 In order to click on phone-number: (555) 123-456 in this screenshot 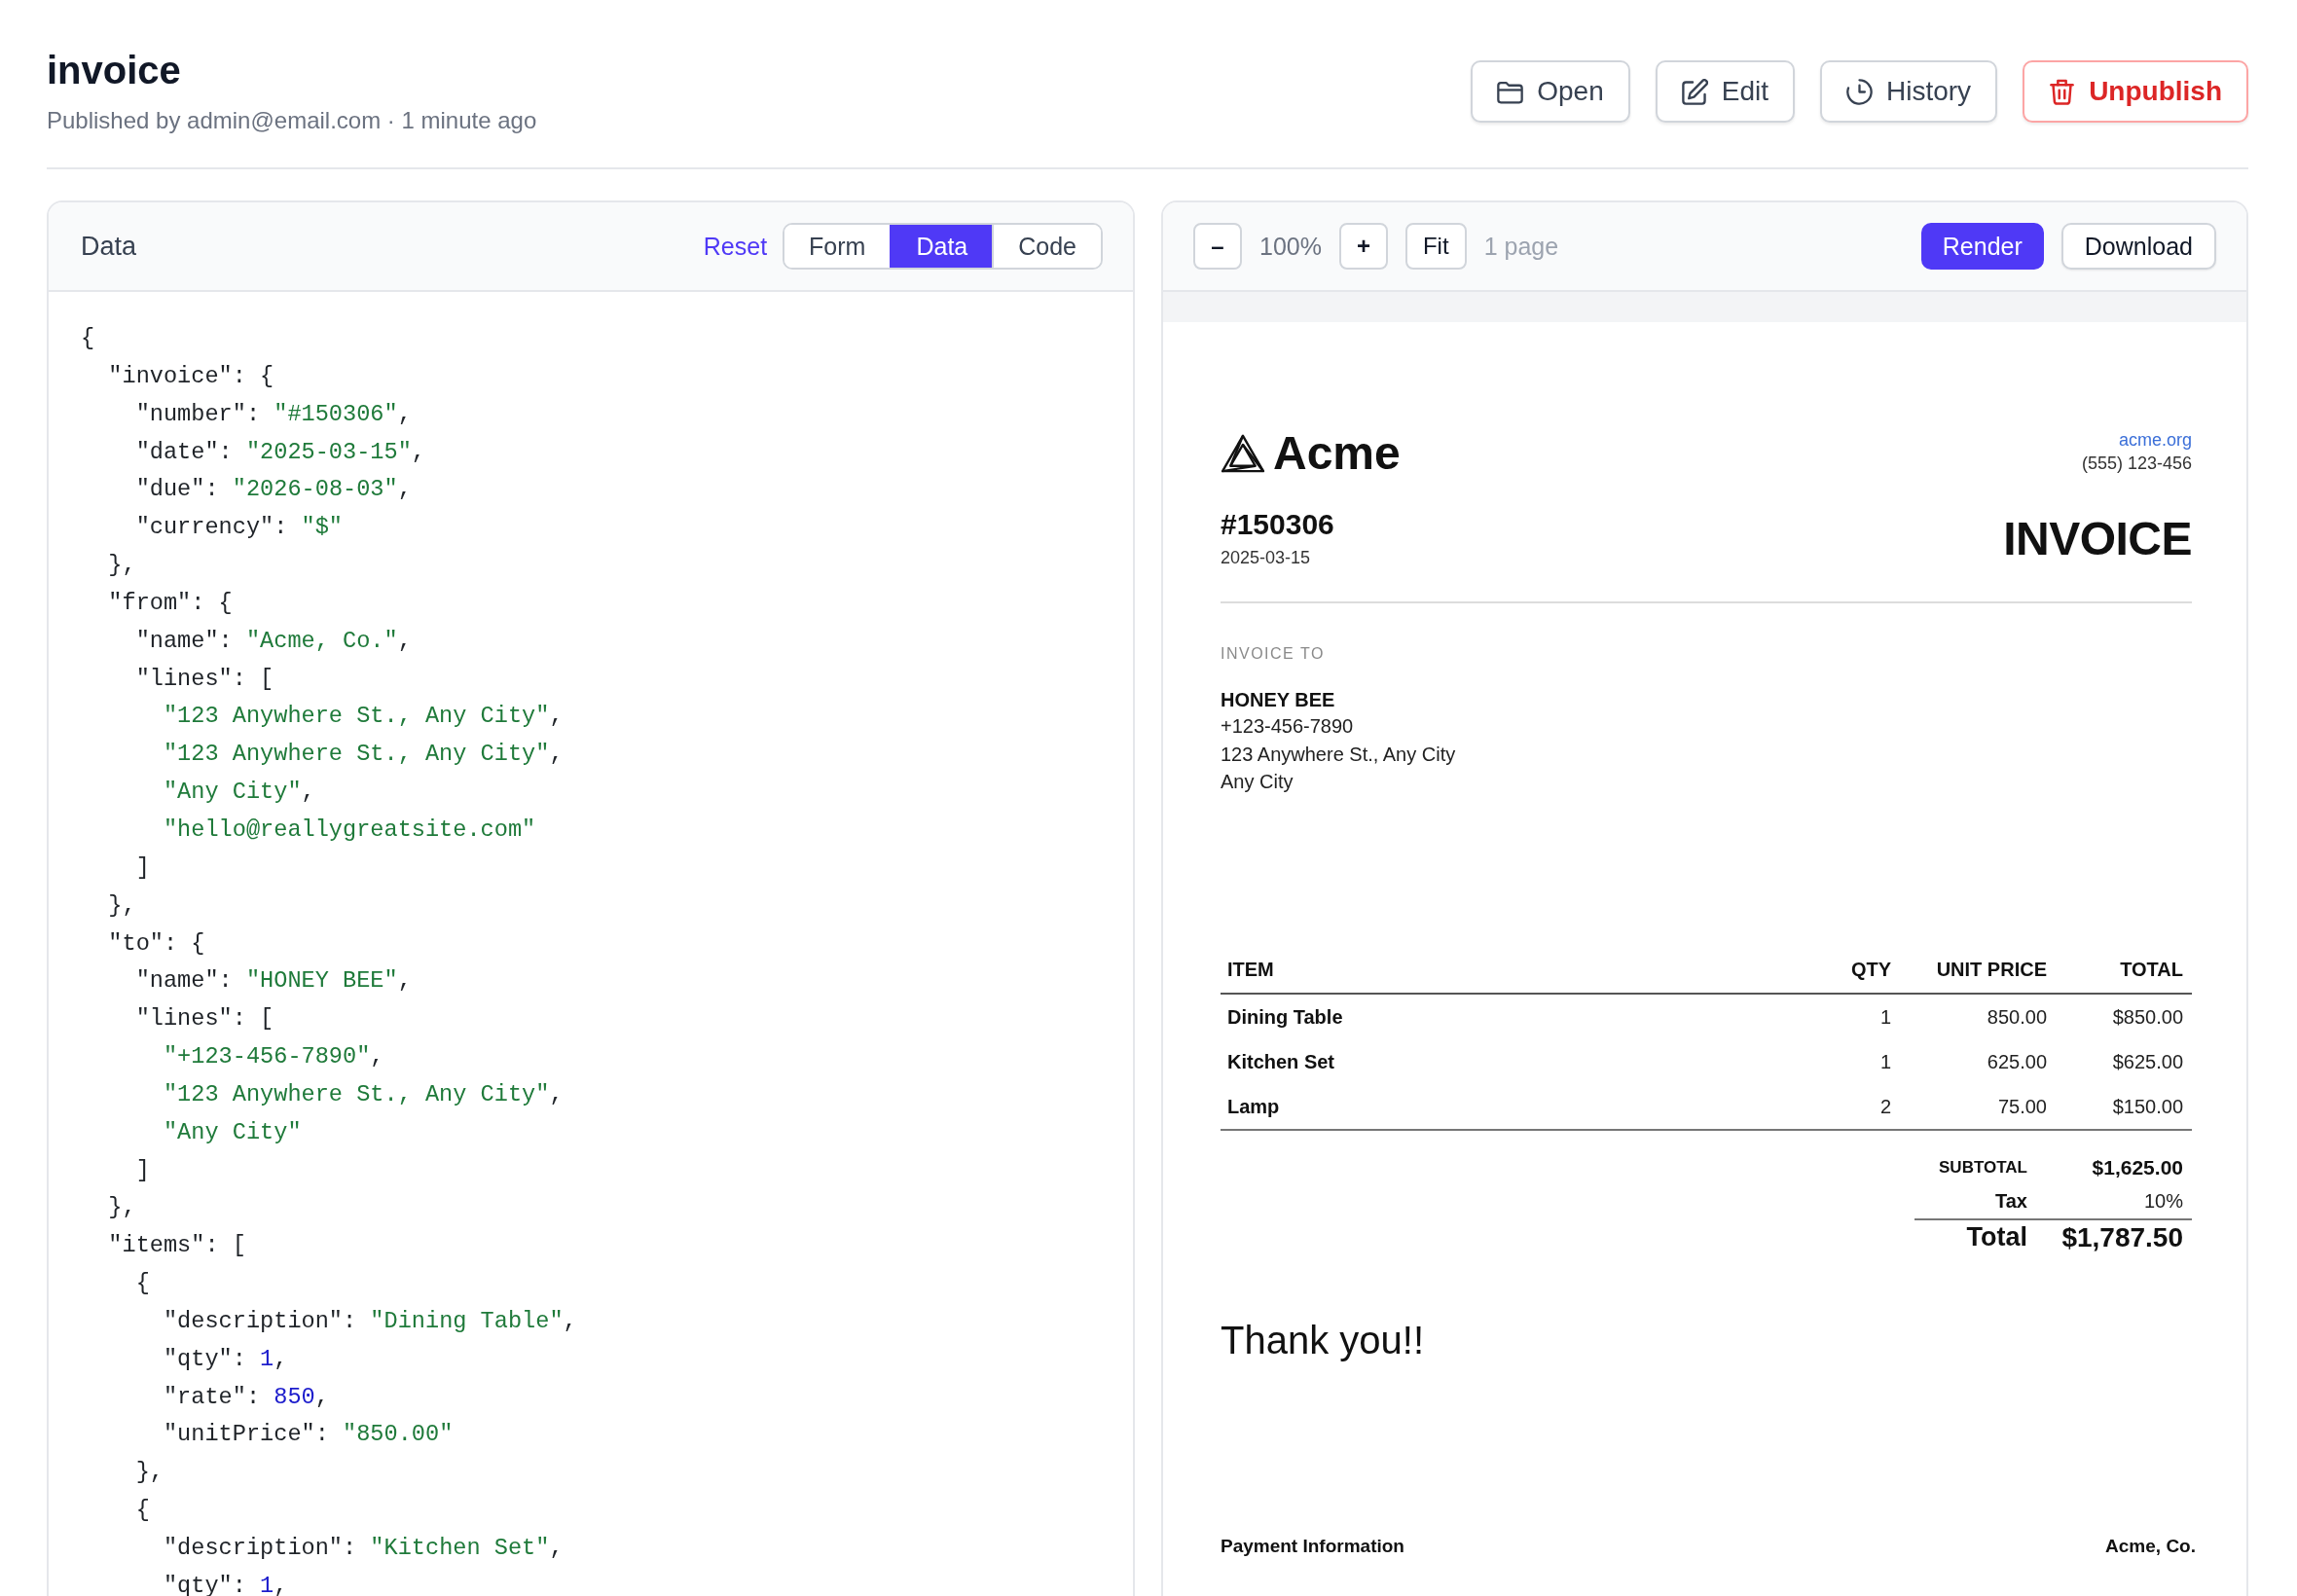, I will do `click(2137, 464)`.